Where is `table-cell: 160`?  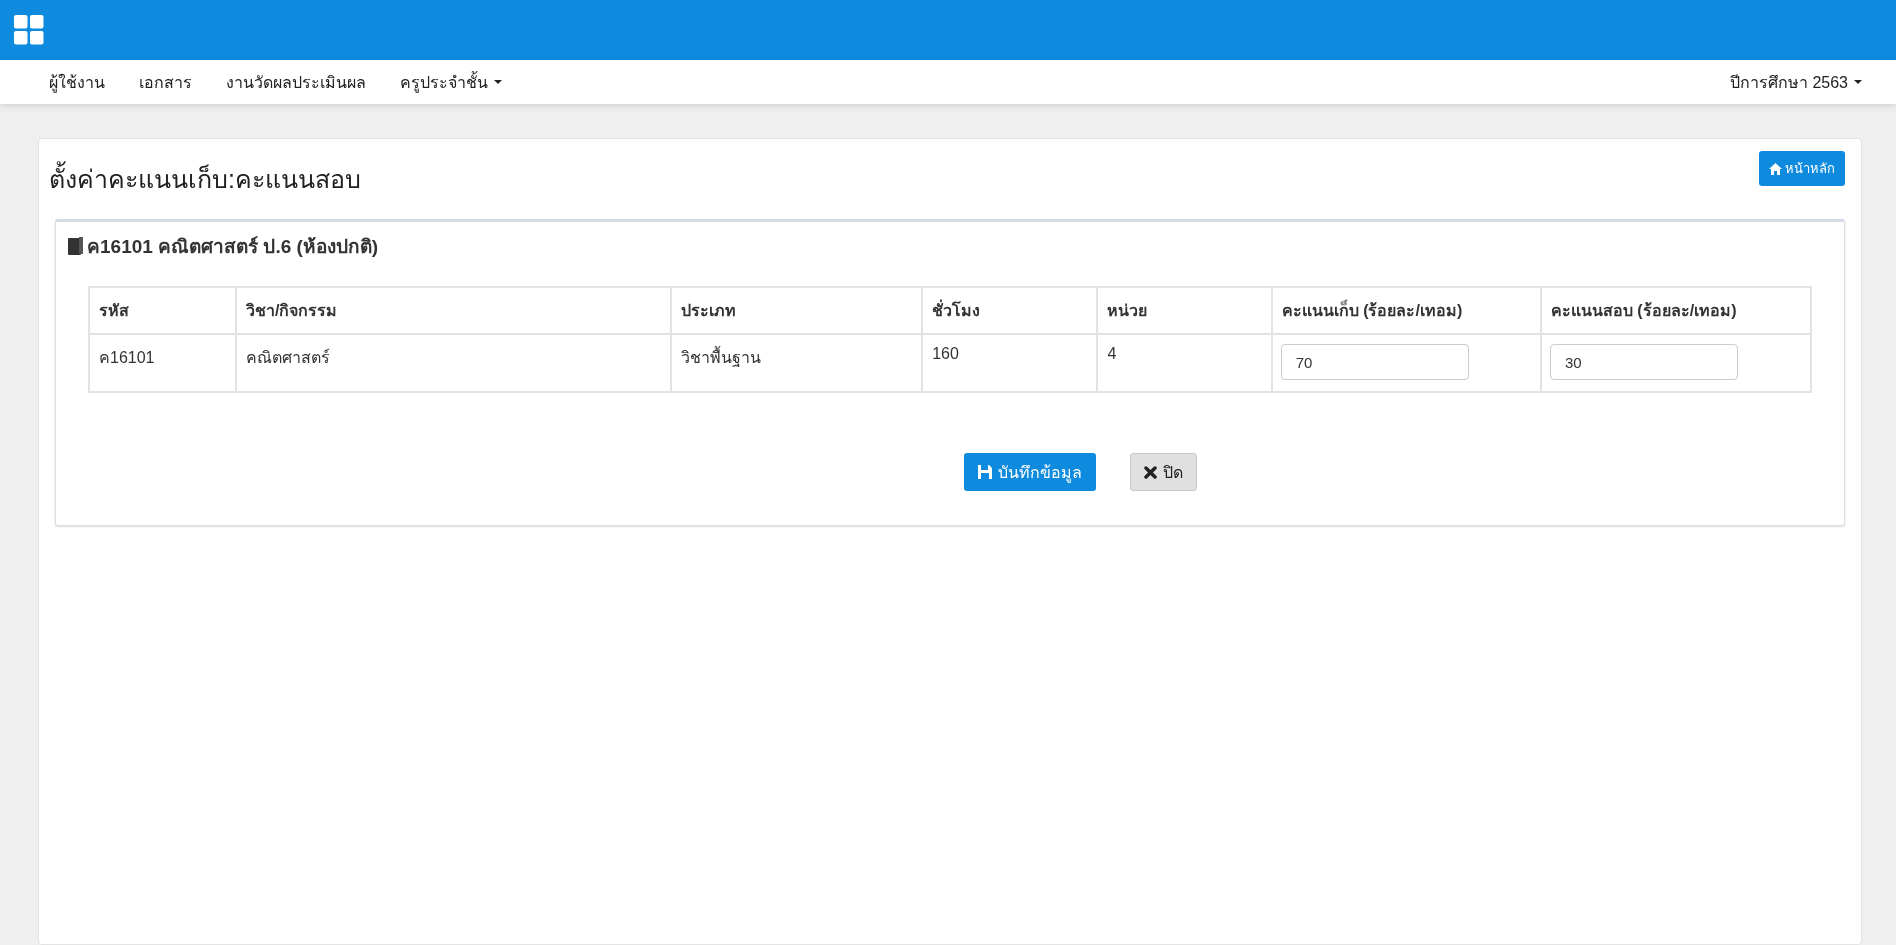
table-cell: 160 is located at coordinates (1010, 363).